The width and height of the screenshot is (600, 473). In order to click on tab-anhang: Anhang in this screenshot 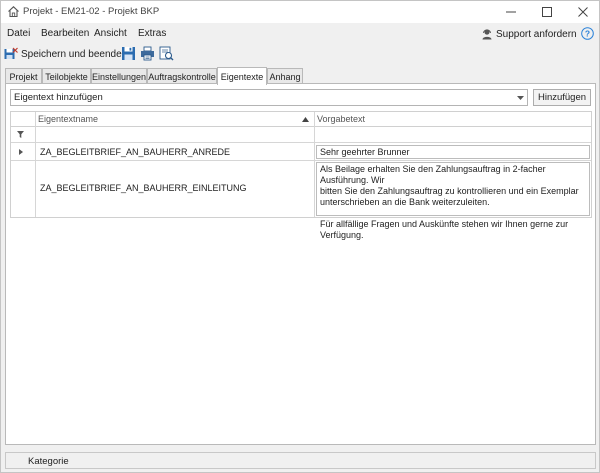, I will do `click(285, 76)`.